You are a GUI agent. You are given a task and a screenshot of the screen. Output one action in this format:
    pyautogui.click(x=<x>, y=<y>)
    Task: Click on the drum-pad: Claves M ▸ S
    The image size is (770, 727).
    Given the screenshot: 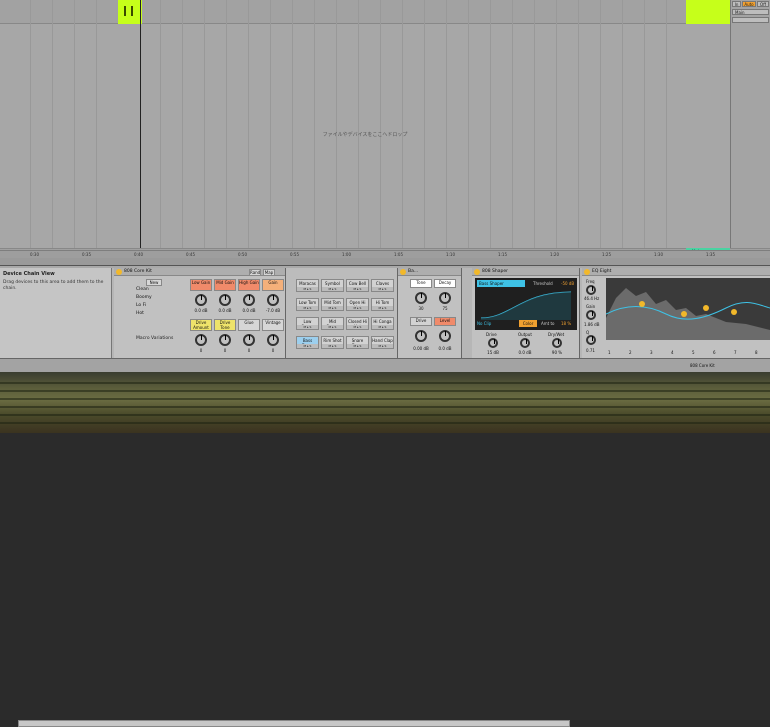 What is the action you would take?
    pyautogui.click(x=382, y=285)
    